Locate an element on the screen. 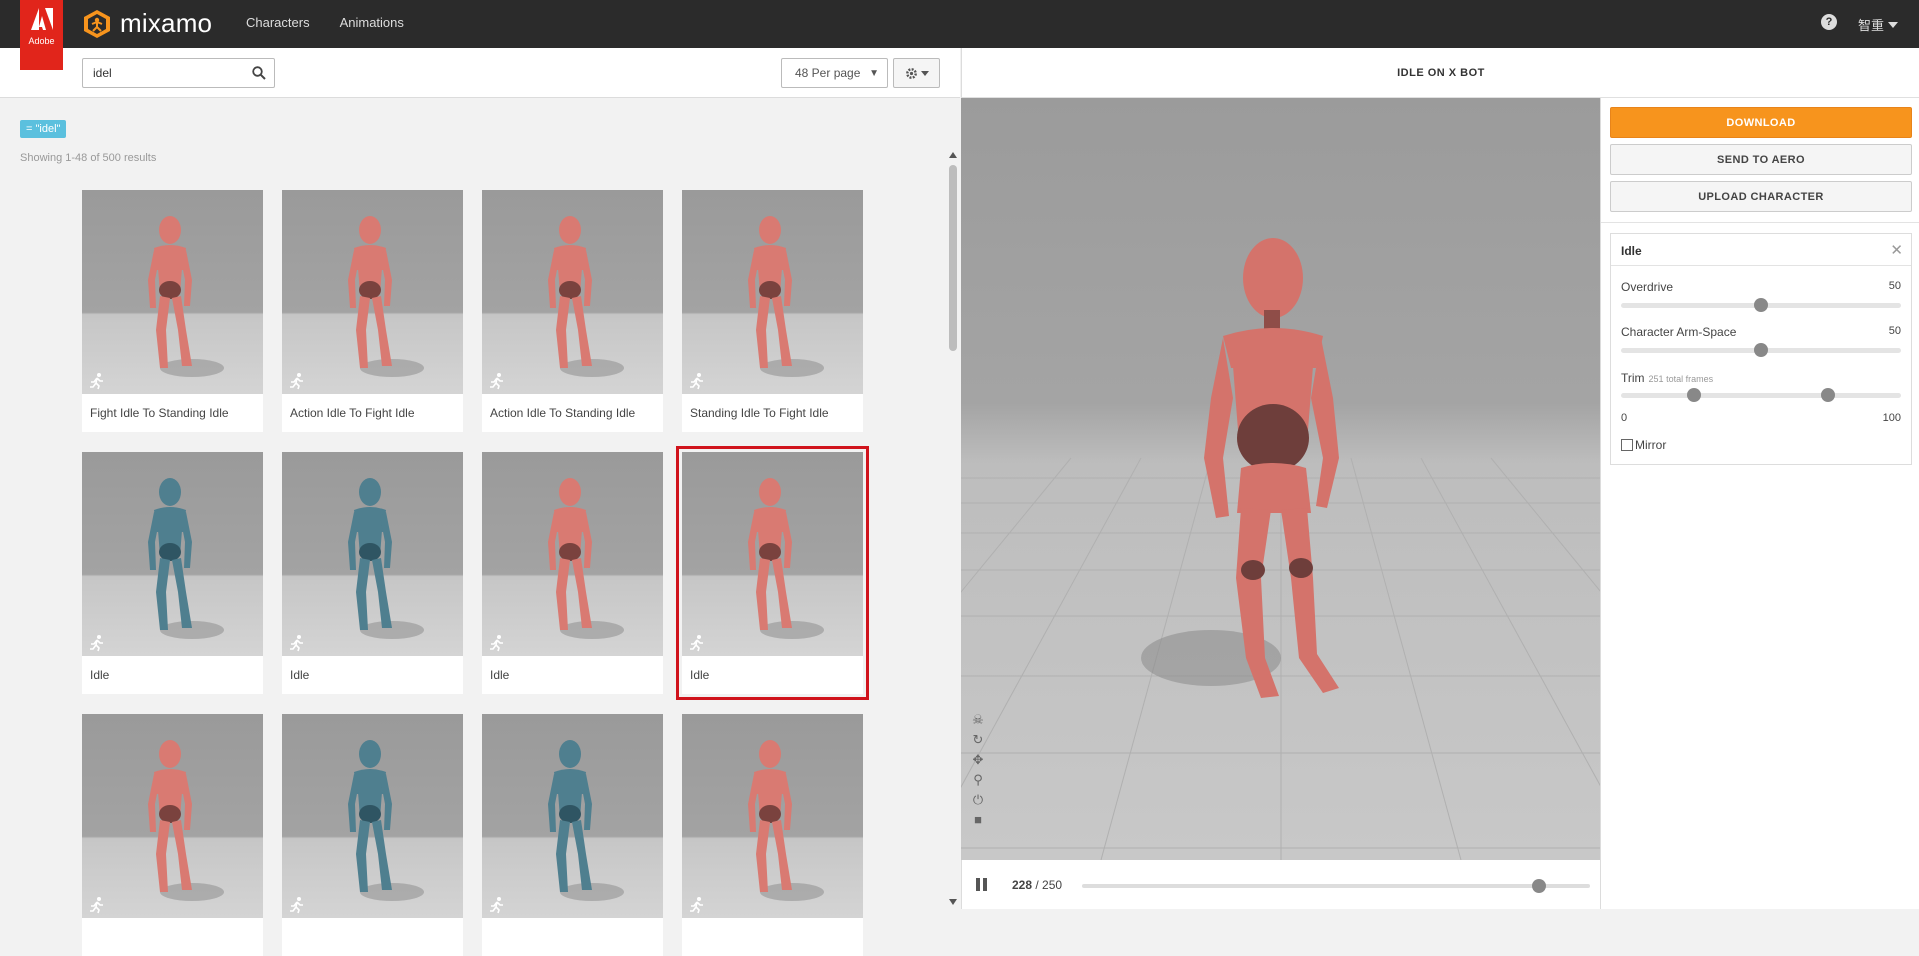 The image size is (1919, 956). help-icon: ? is located at coordinates (1829, 22).